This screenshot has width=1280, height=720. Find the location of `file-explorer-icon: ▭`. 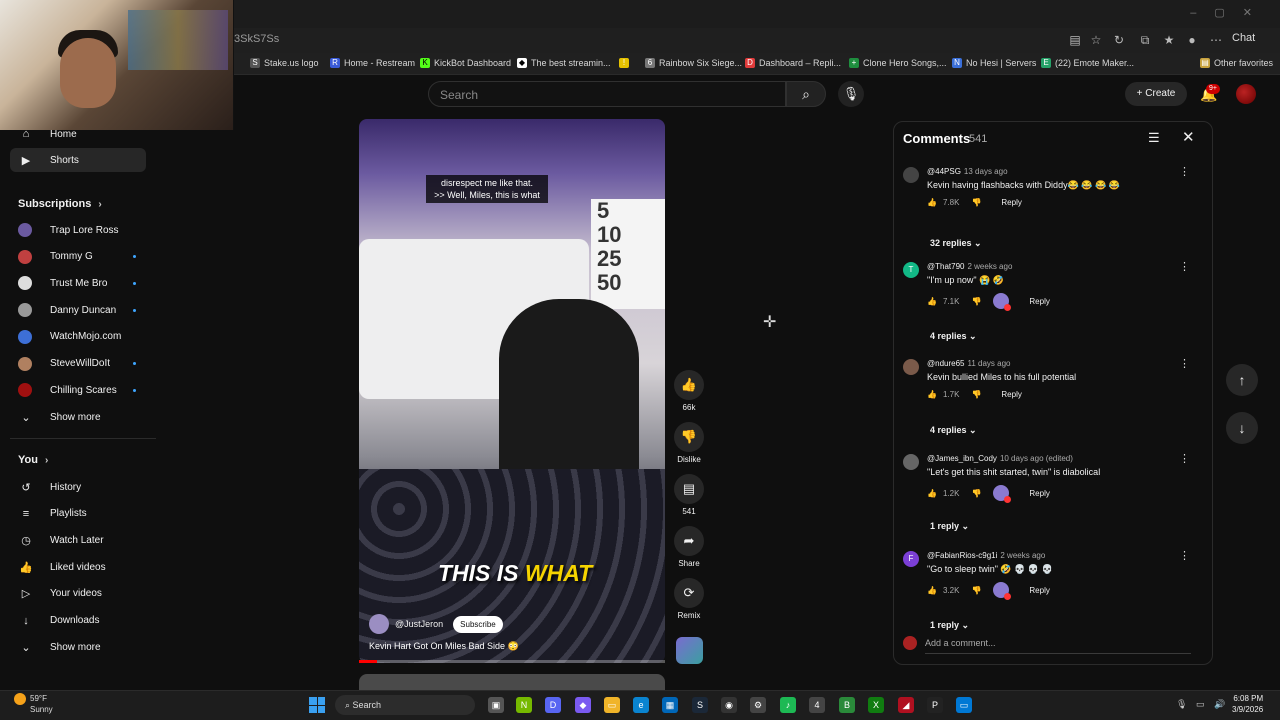

file-explorer-icon: ▭ is located at coordinates (612, 705).